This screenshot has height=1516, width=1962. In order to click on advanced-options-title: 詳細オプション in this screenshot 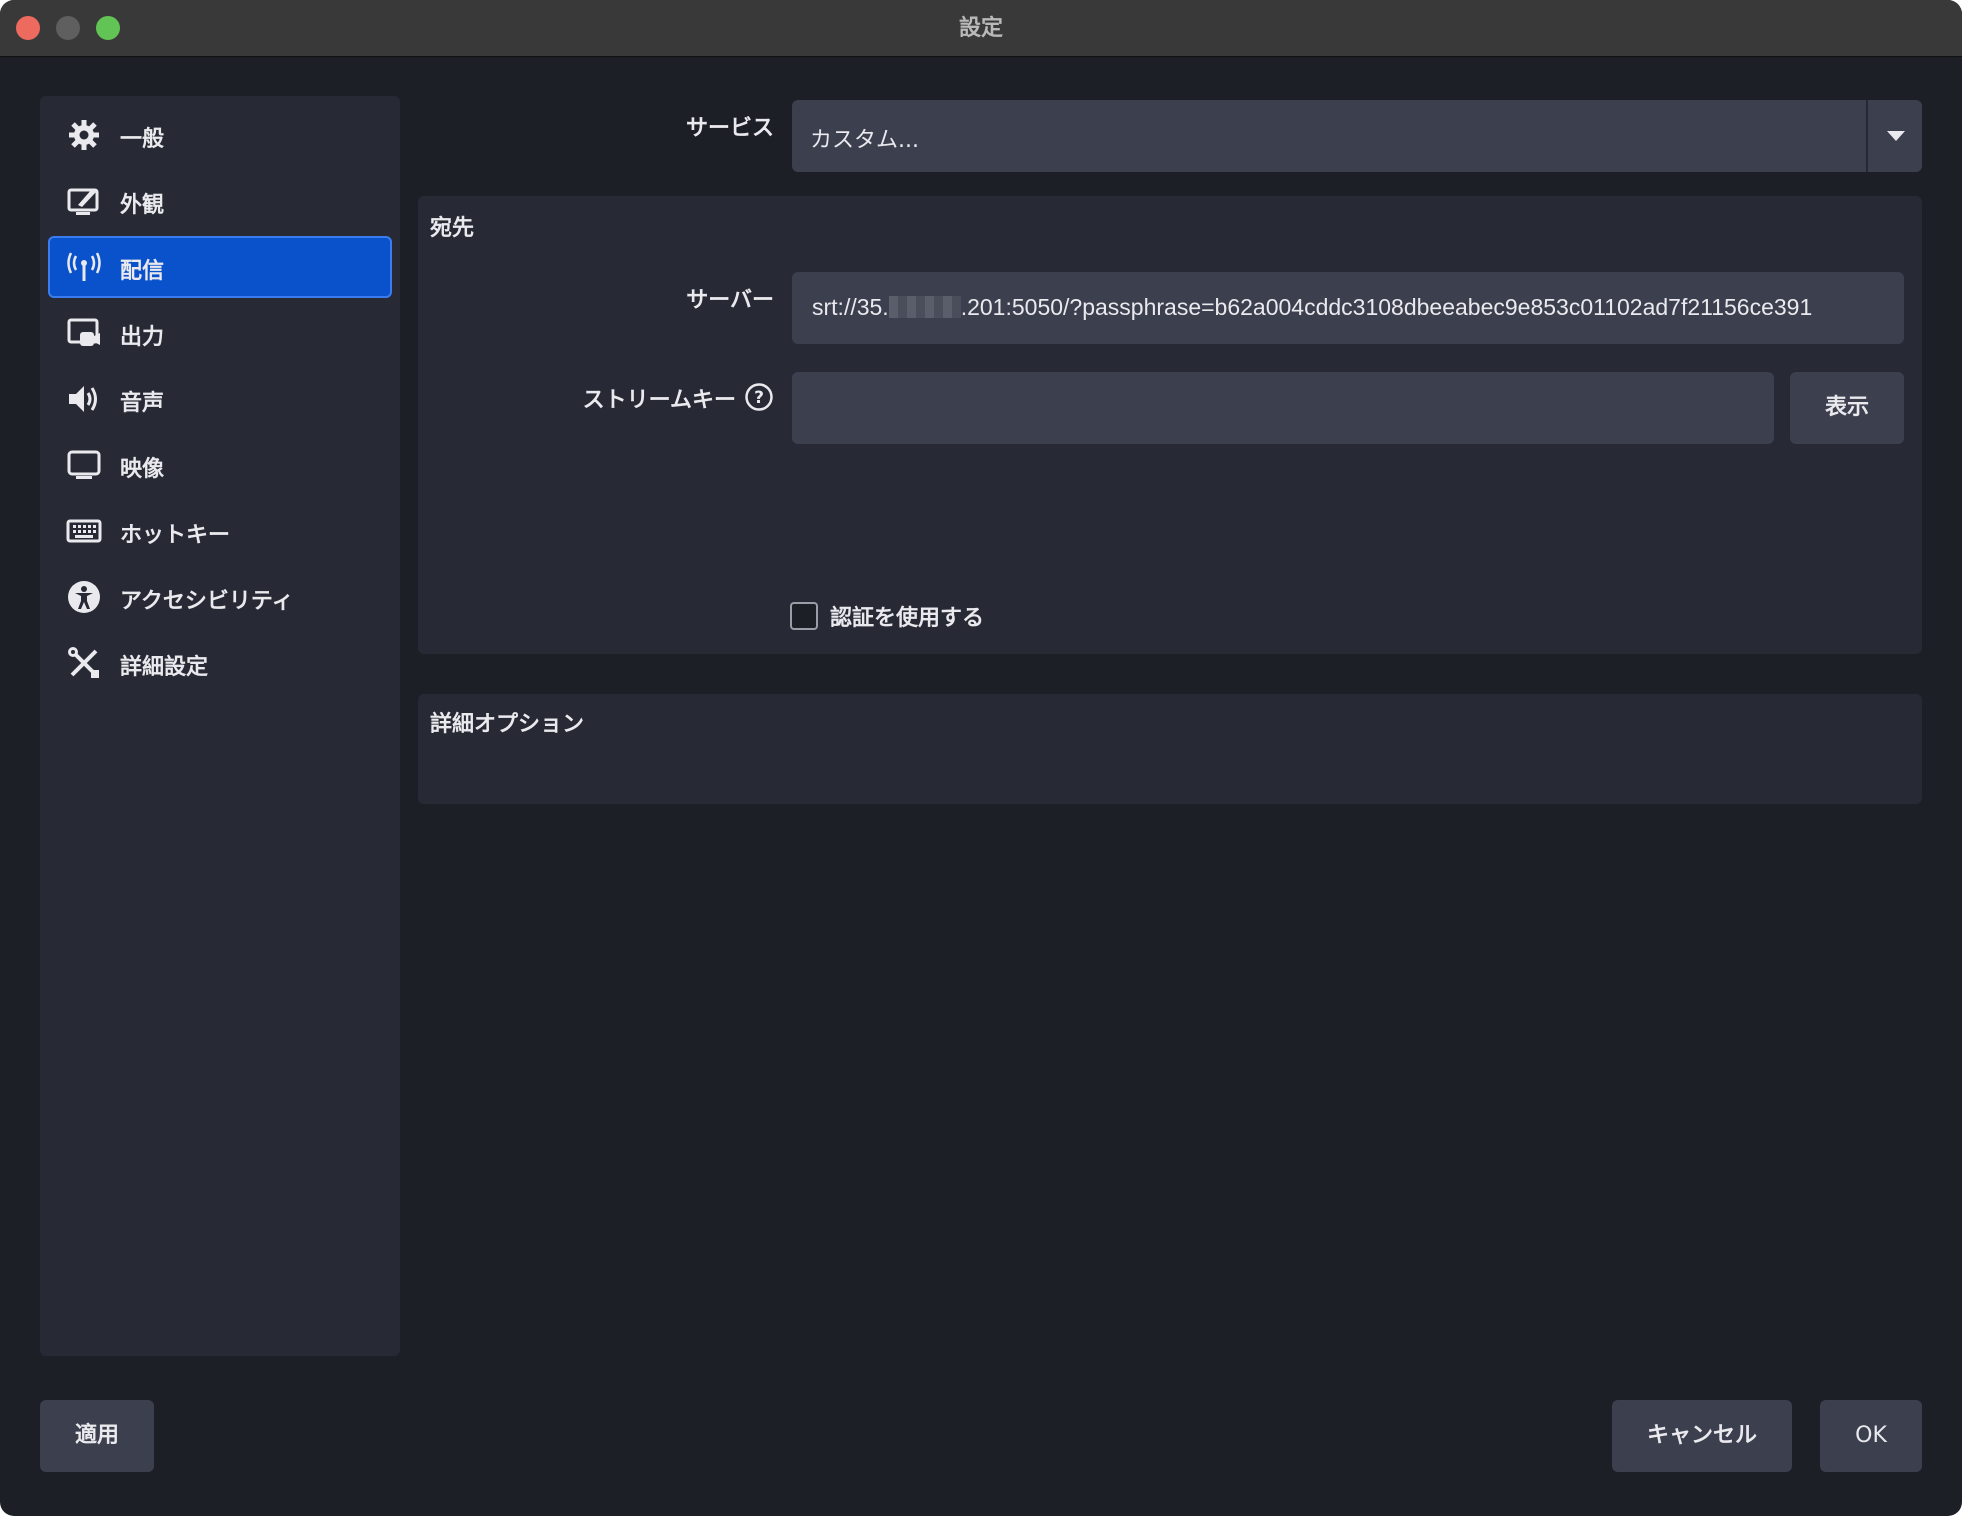, I will do `click(507, 724)`.